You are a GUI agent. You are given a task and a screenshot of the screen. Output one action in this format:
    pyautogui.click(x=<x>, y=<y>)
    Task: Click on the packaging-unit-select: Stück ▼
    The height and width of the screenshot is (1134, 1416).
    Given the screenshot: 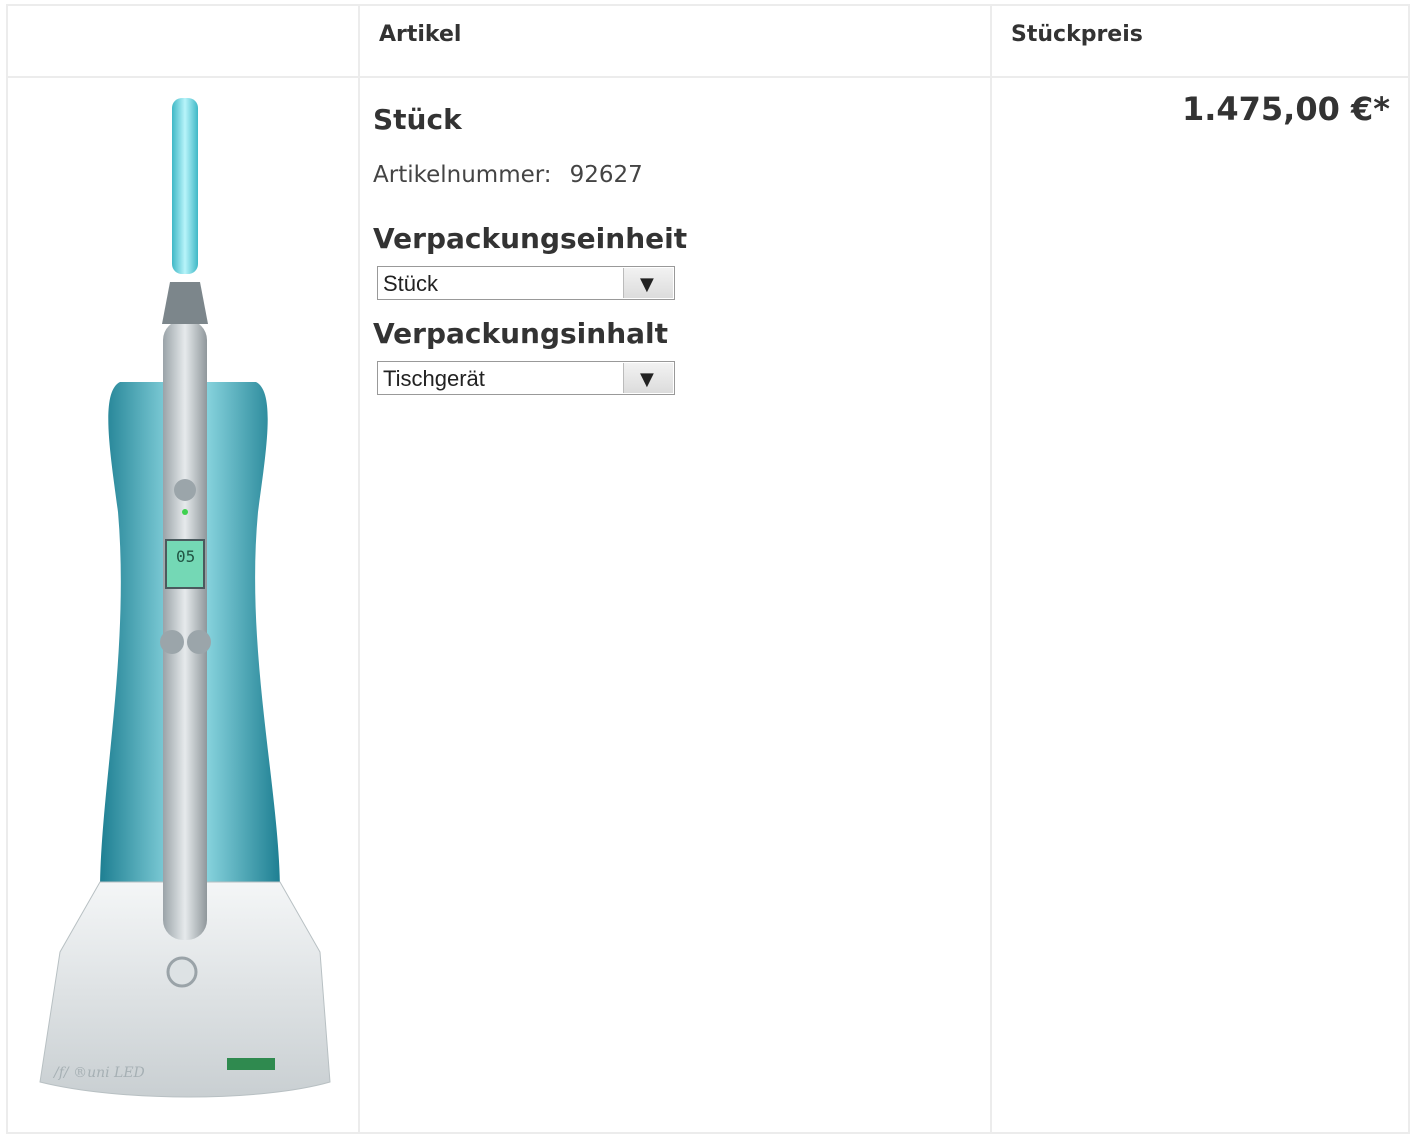 What is the action you would take?
    pyautogui.click(x=526, y=283)
    